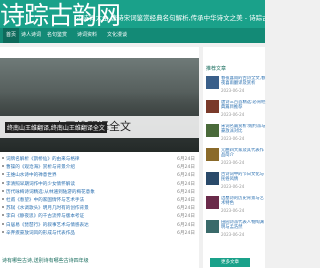 This screenshot has height=268, width=320. I want to click on sidebar-card-title: 边塞诗的历史背景与艺术特色, so click(243, 201).